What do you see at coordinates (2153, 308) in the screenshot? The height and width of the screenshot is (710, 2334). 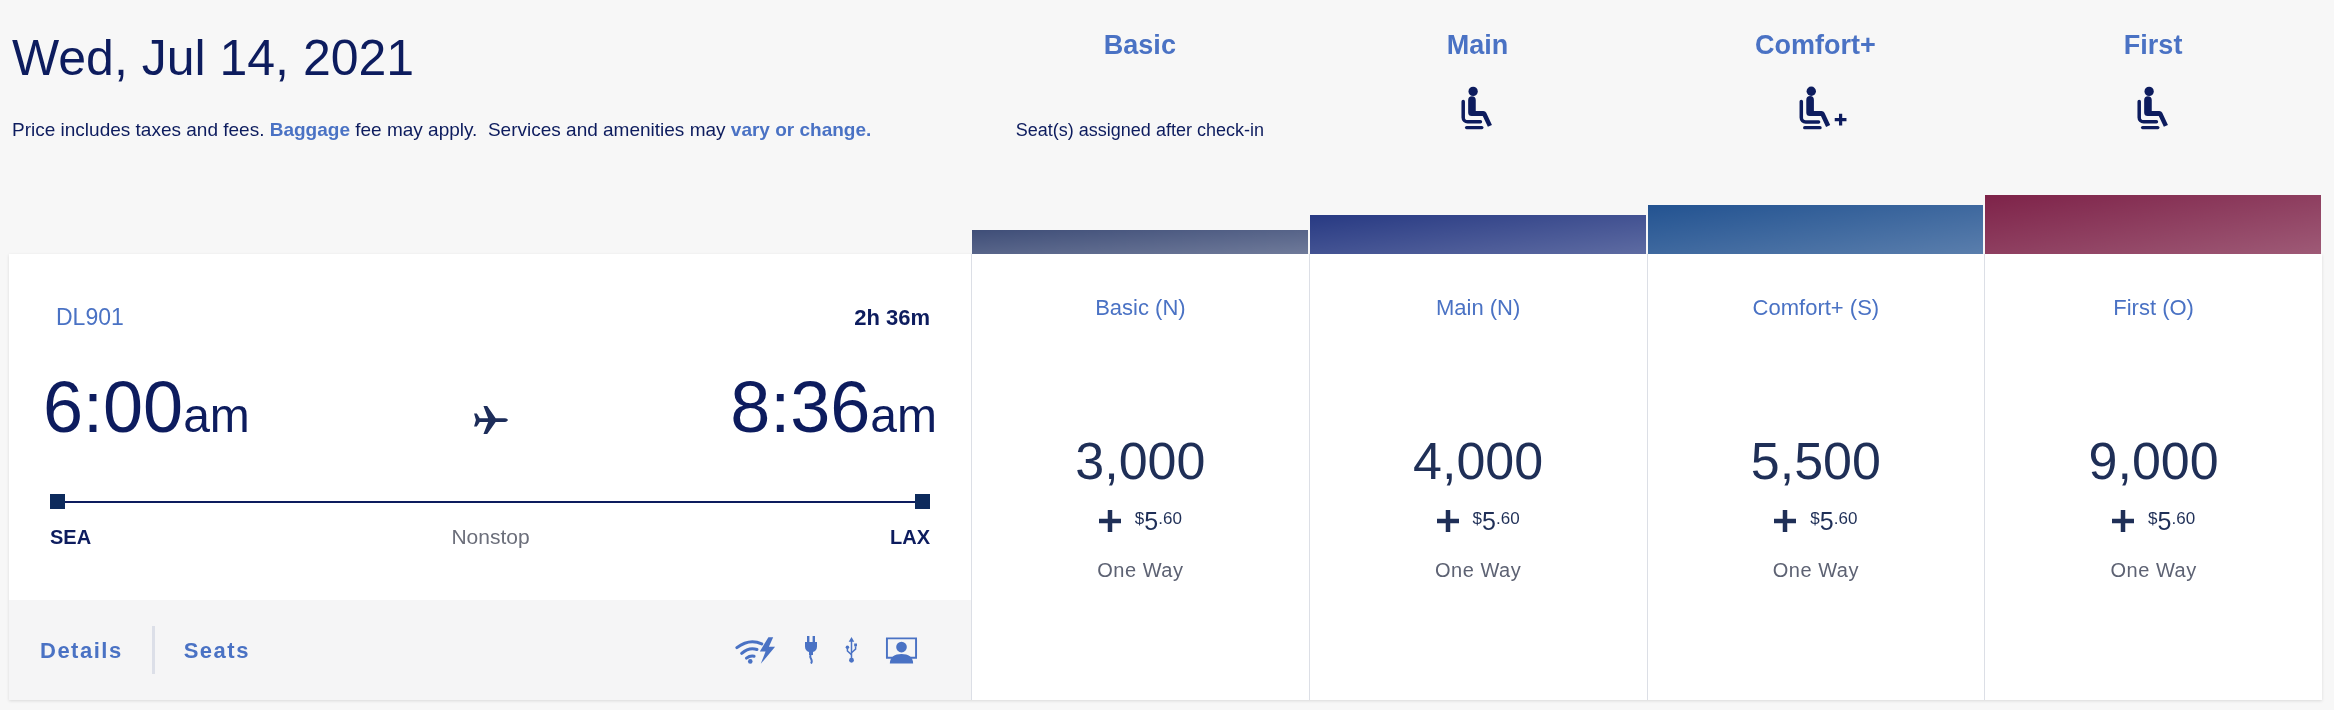 I see `fare-class: First (O)` at bounding box center [2153, 308].